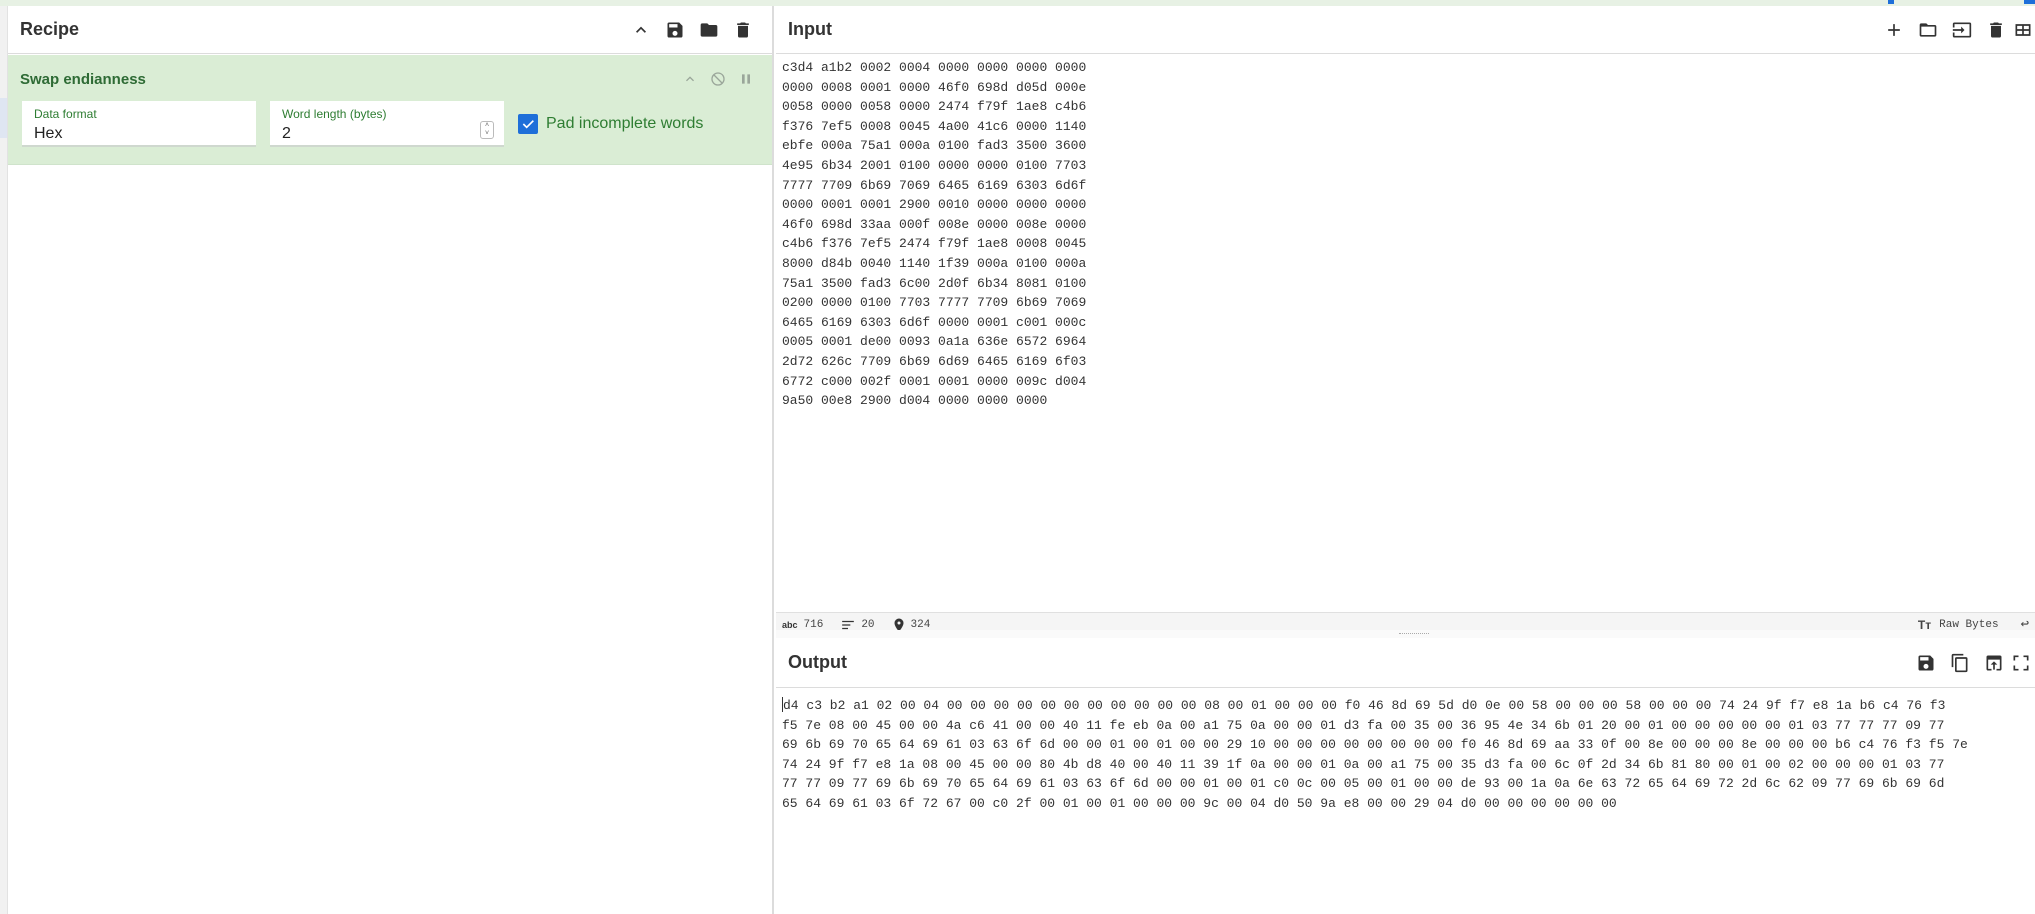 Image resolution: width=2035 pixels, height=914 pixels. What do you see at coordinates (746, 79) in the screenshot?
I see `pause-icon` at bounding box center [746, 79].